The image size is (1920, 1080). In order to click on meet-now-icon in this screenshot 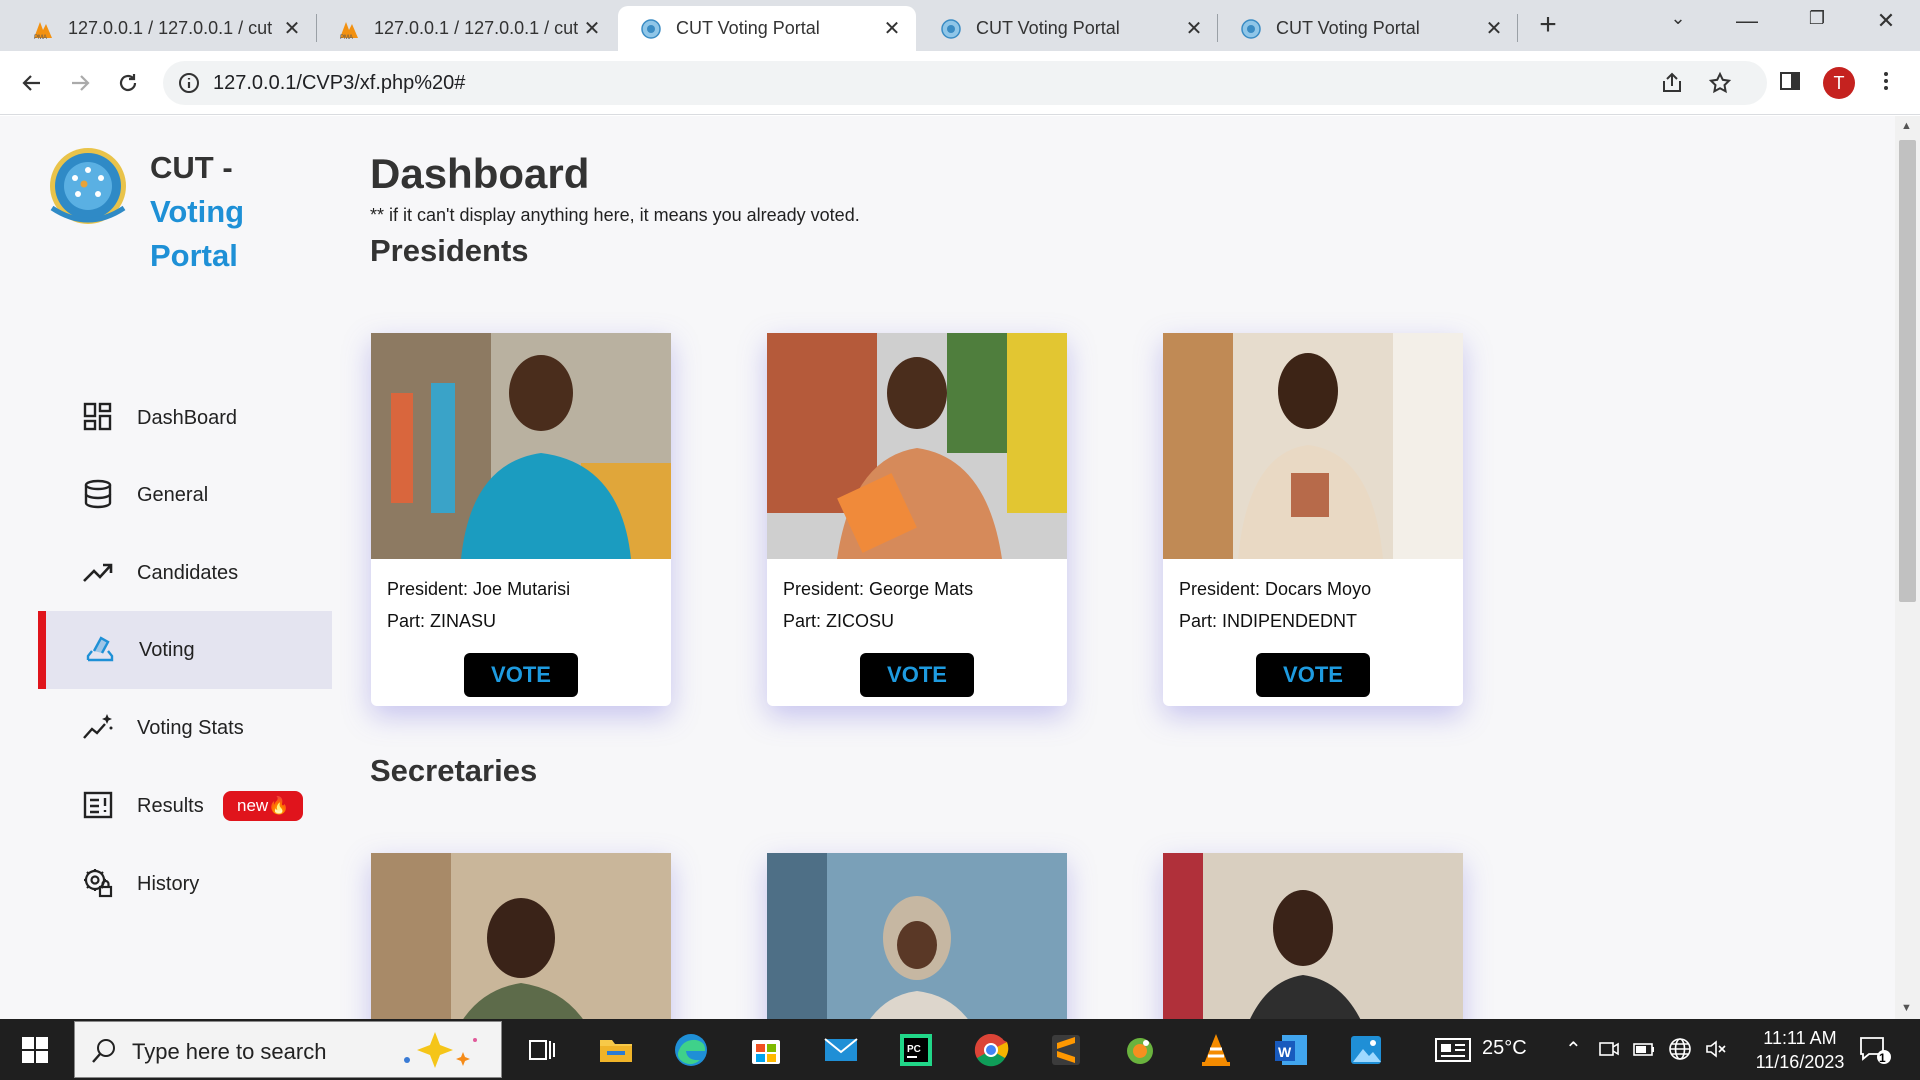, I will do `click(1609, 1049)`.